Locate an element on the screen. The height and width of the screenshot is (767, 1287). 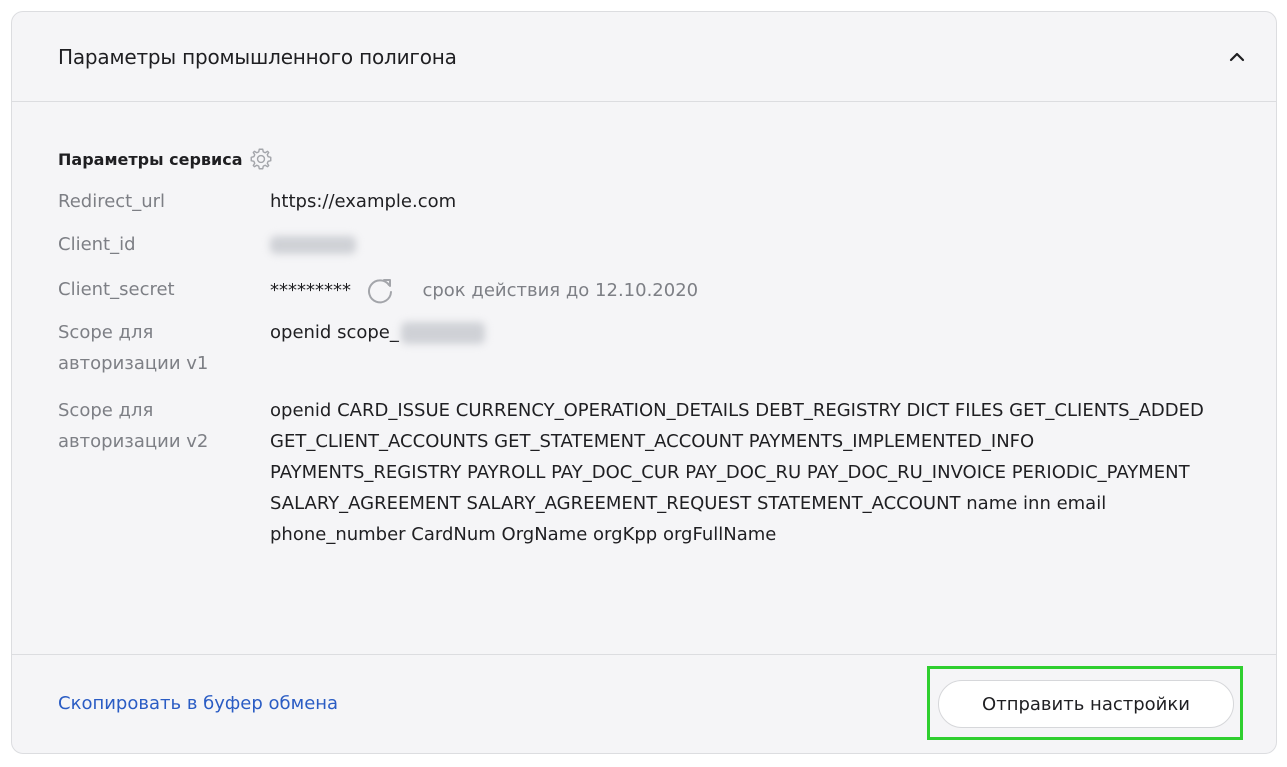
settings-button is located at coordinates (261, 159).